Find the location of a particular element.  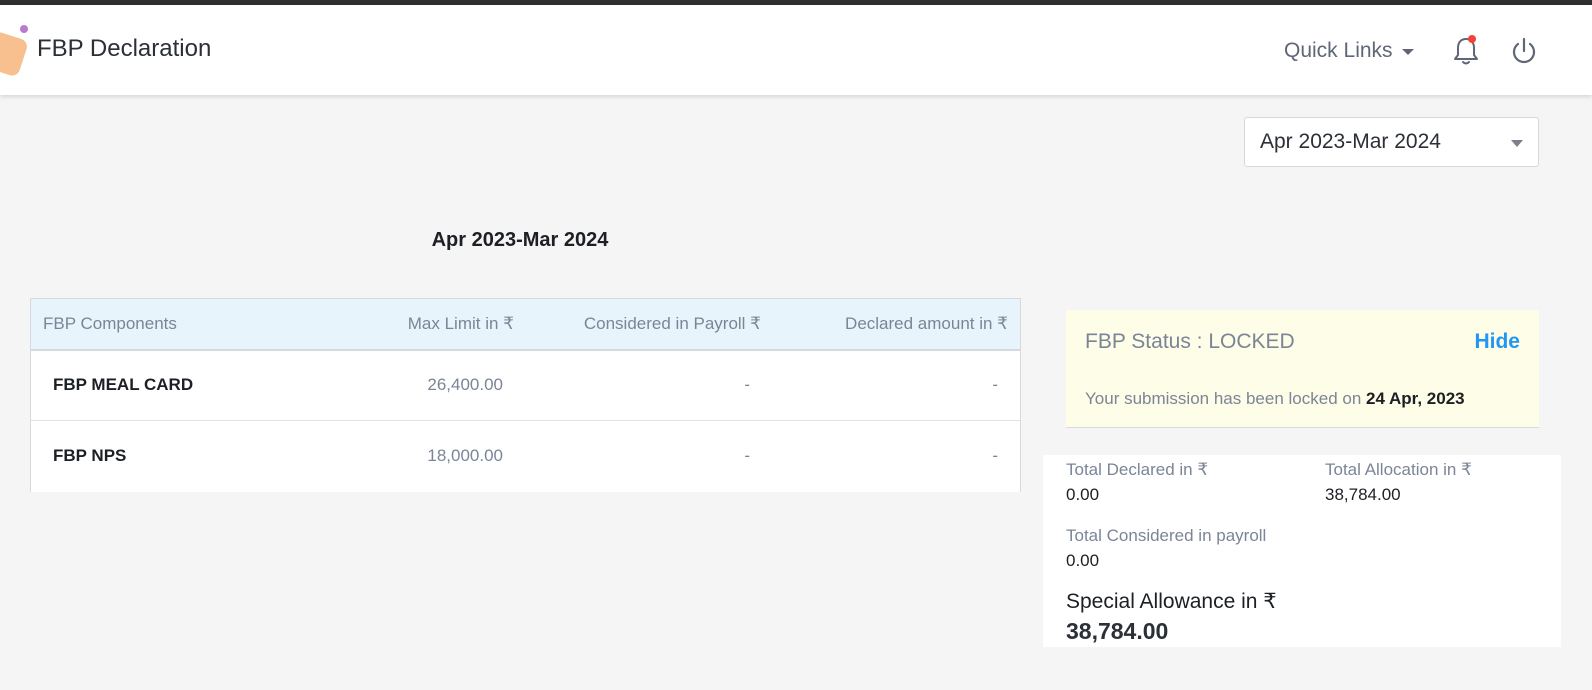

header-fbp-components: FBP Components is located at coordinates (110, 323).